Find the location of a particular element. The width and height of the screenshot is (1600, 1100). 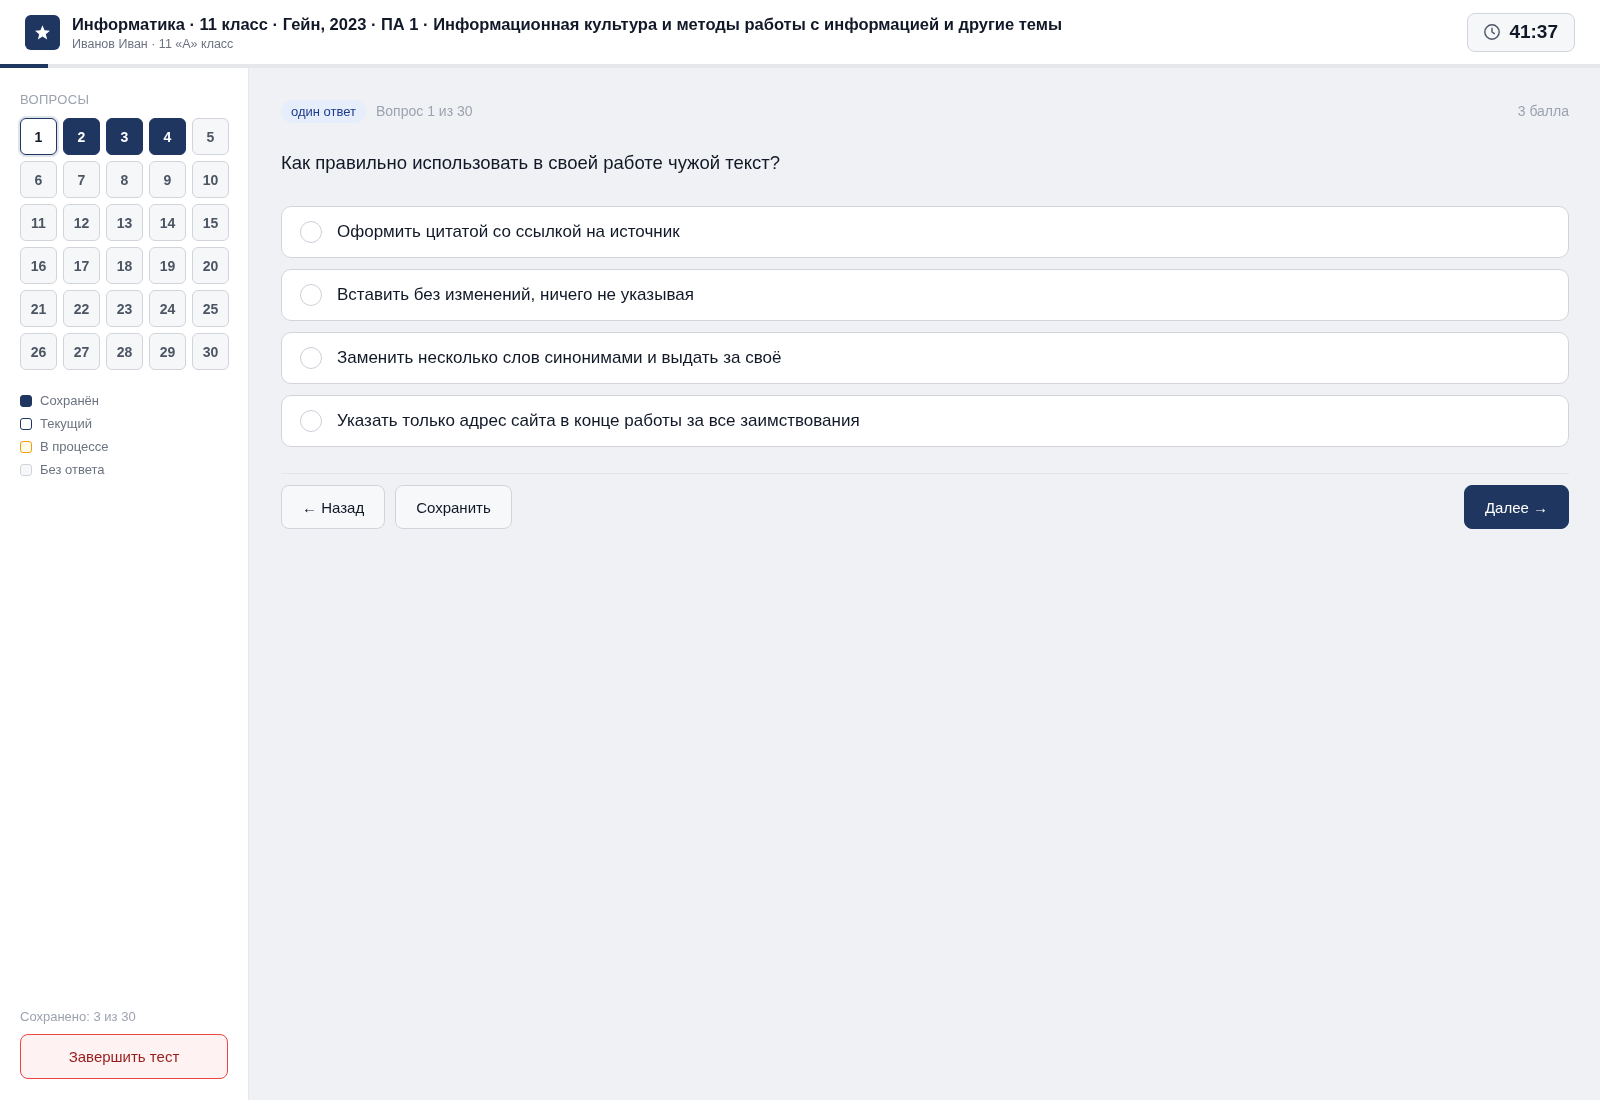

question-number-button: 29 is located at coordinates (167, 351).